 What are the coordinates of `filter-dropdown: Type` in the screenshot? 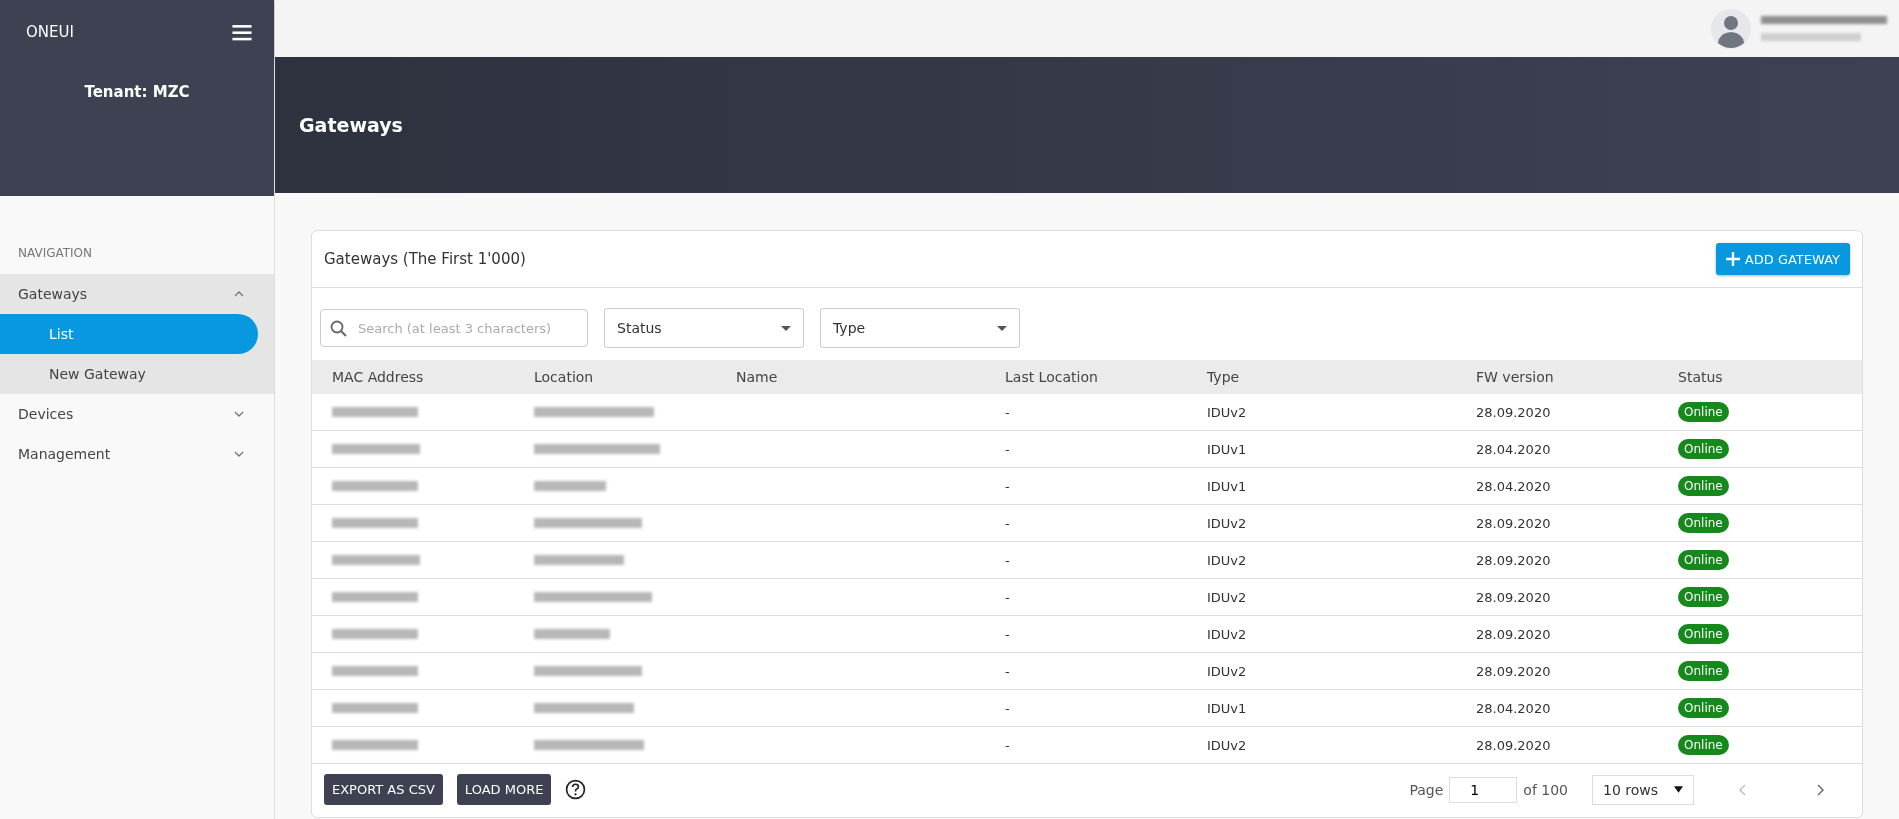 It's located at (920, 328).